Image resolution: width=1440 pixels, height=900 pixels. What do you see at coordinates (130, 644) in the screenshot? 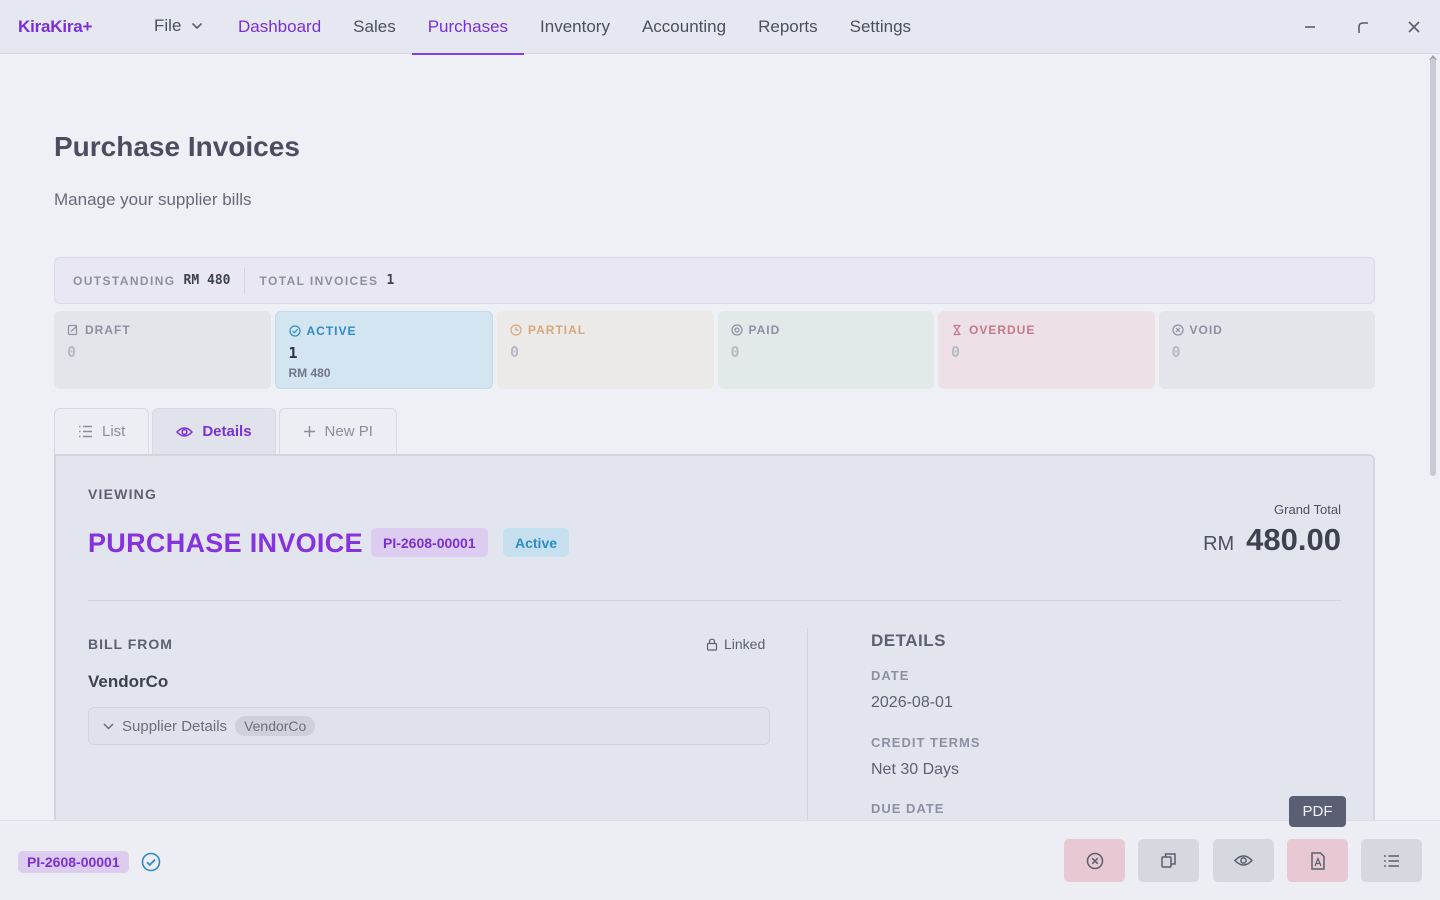
I see `bill-from-label: BILL FROM` at bounding box center [130, 644].